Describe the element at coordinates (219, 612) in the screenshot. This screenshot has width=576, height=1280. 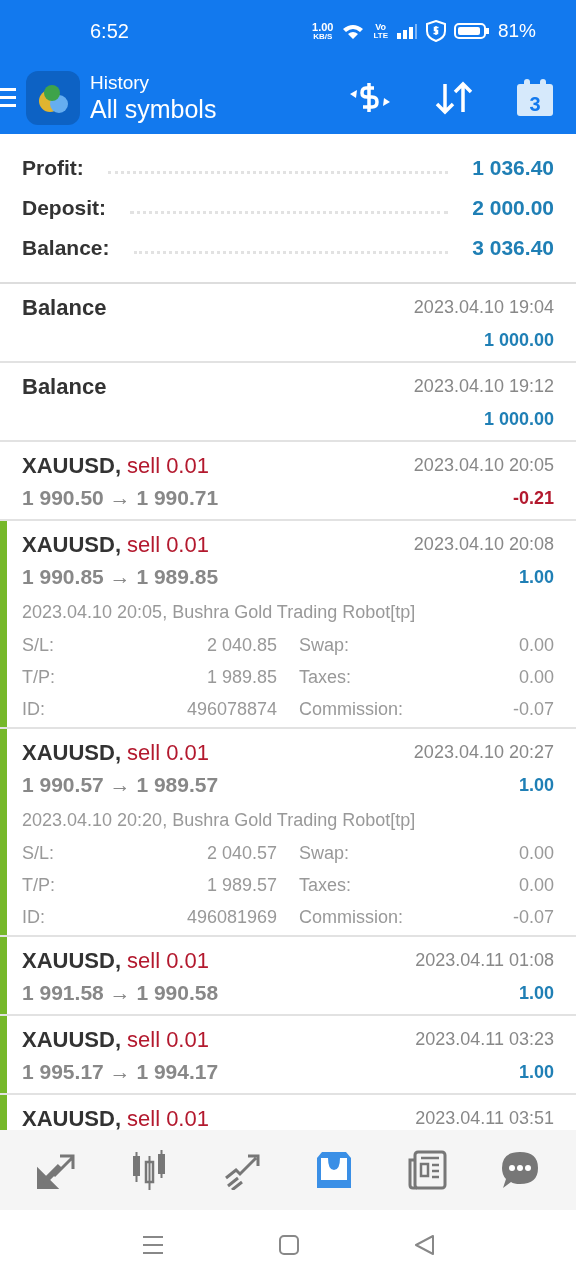
I see `deal-comment: 2023.04.10 20:05, Bushra Gold Trading Robot[tp]` at that location.